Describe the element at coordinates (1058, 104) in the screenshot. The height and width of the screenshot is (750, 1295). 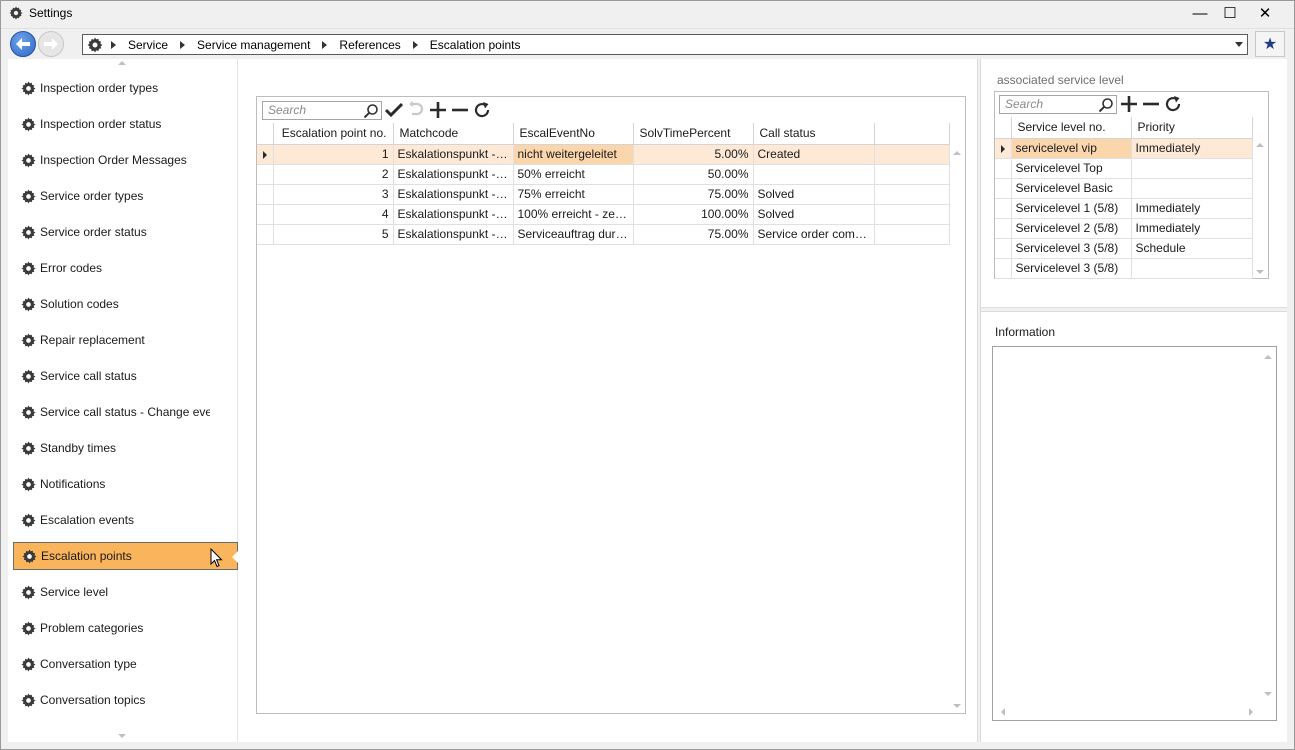
I see `search-input: Search` at that location.